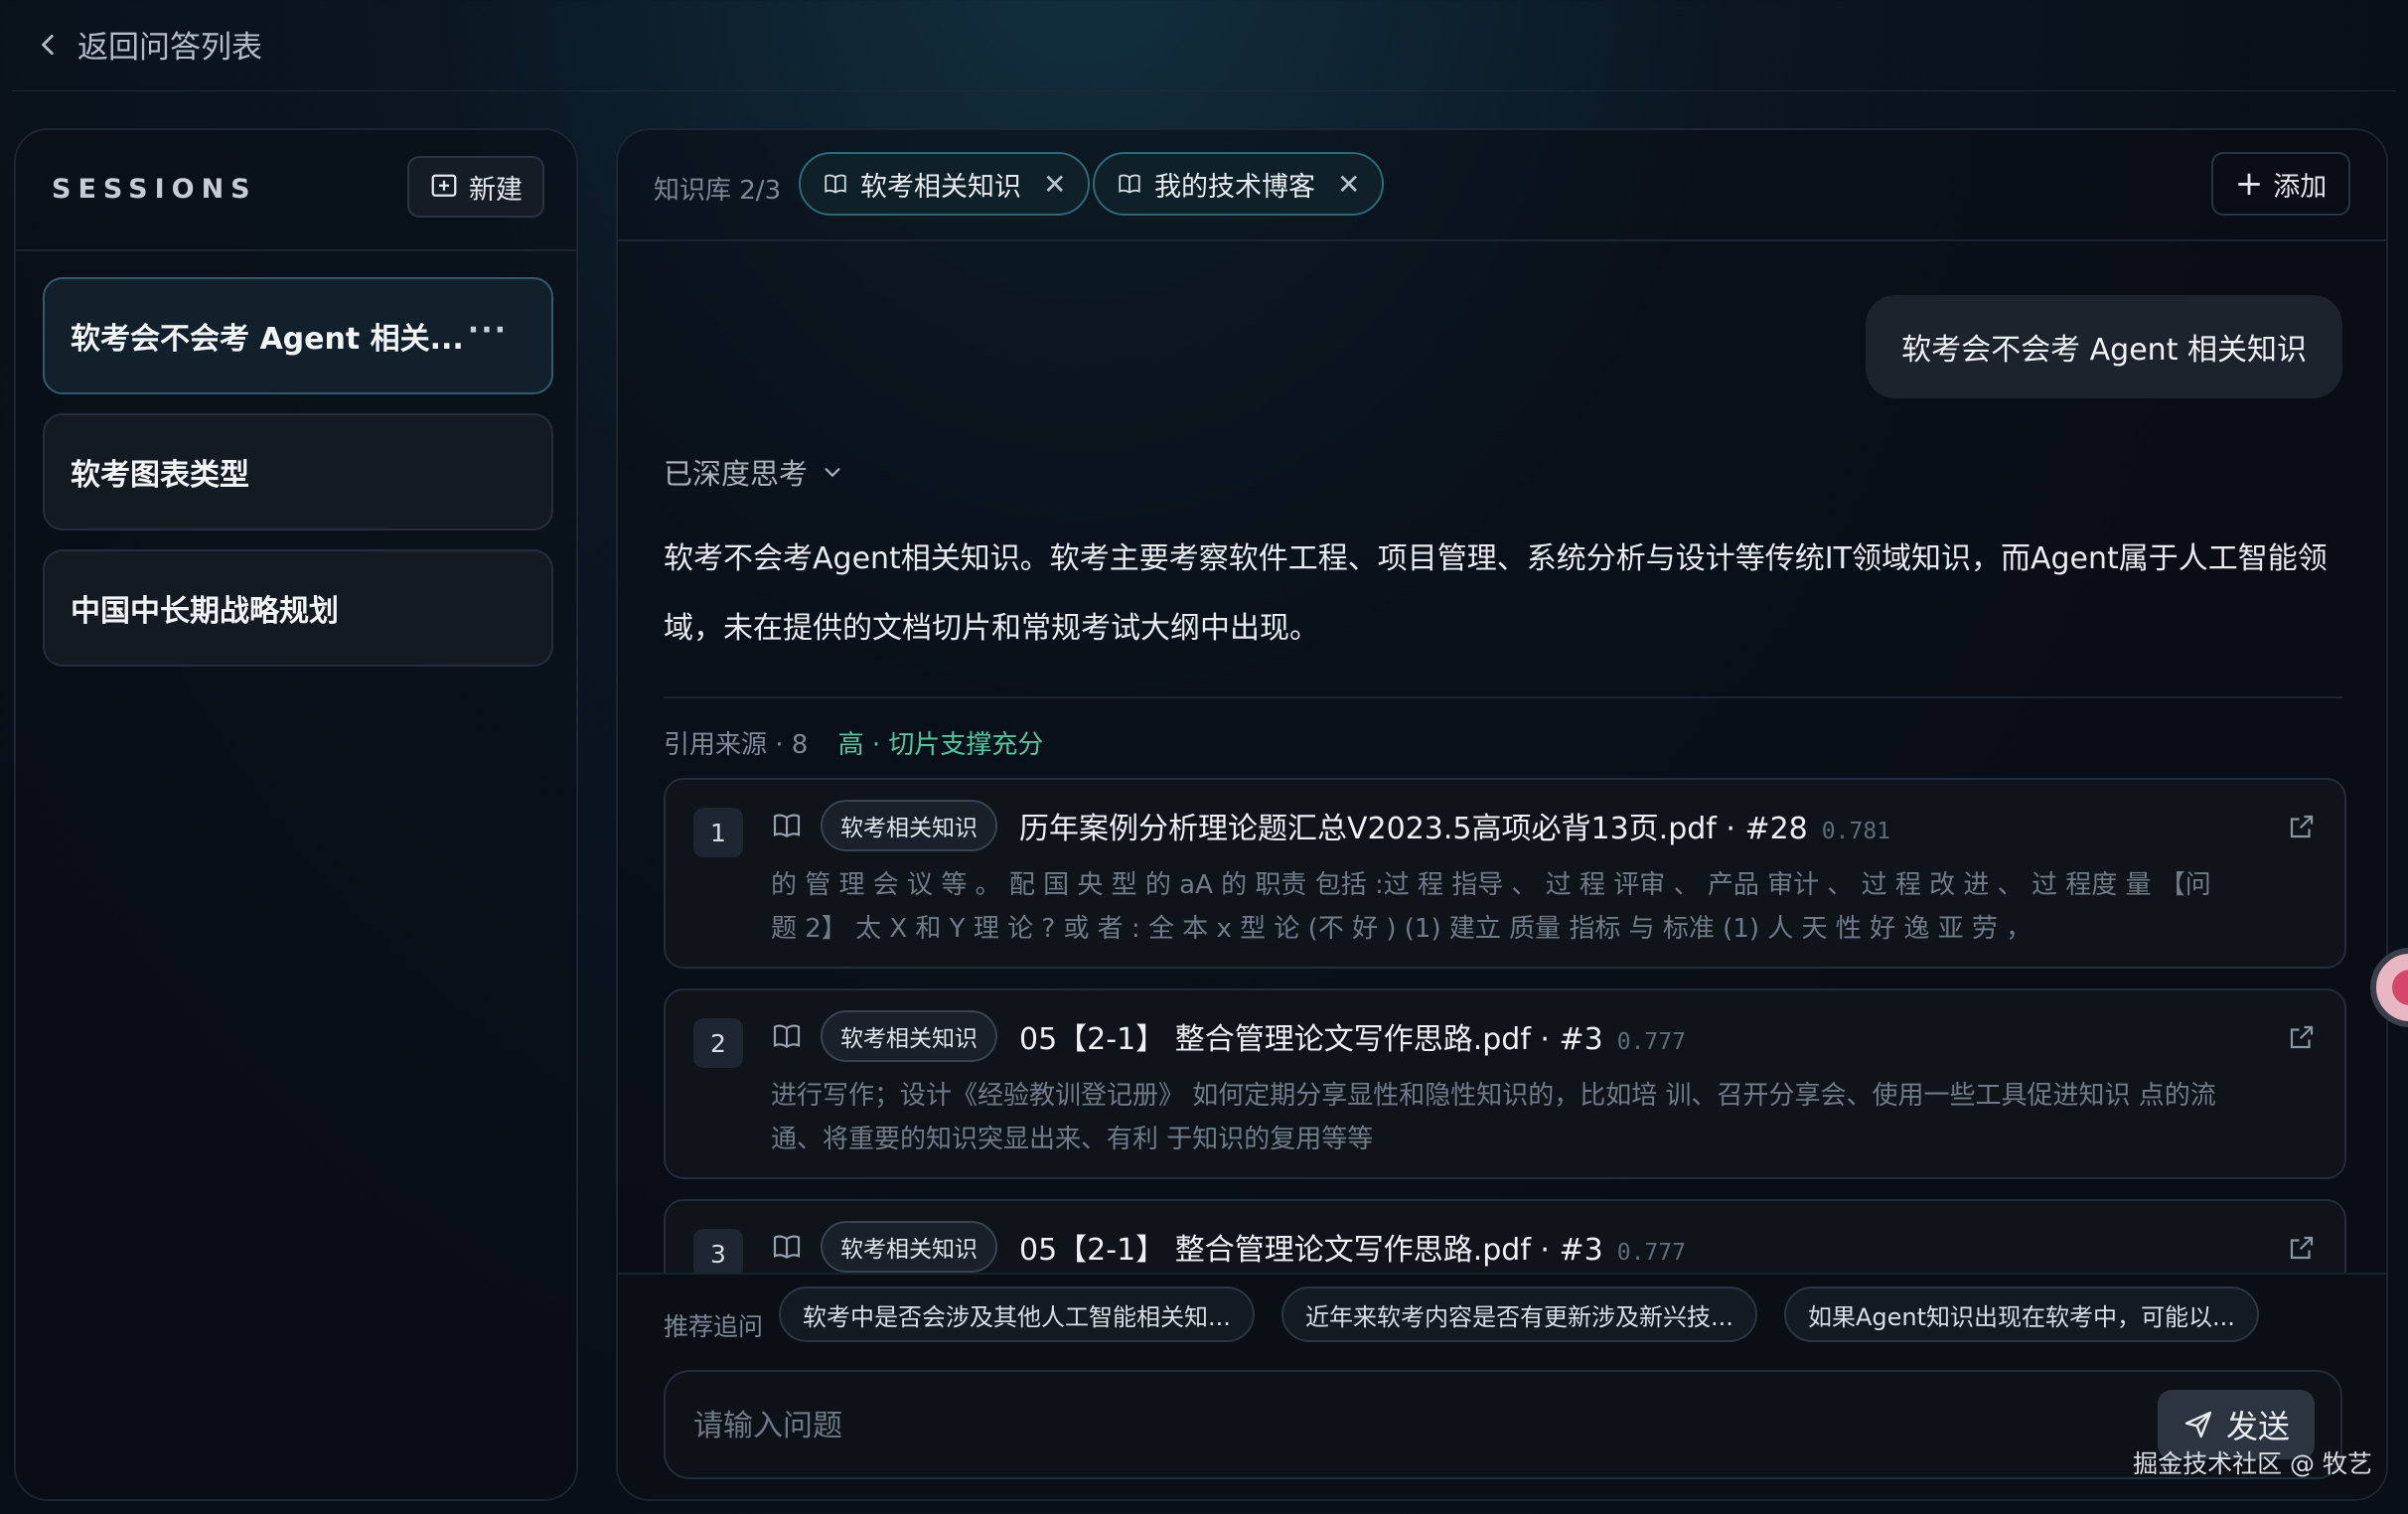 Image resolution: width=2408 pixels, height=1514 pixels. I want to click on back-link: 返回问答列表, so click(149, 44).